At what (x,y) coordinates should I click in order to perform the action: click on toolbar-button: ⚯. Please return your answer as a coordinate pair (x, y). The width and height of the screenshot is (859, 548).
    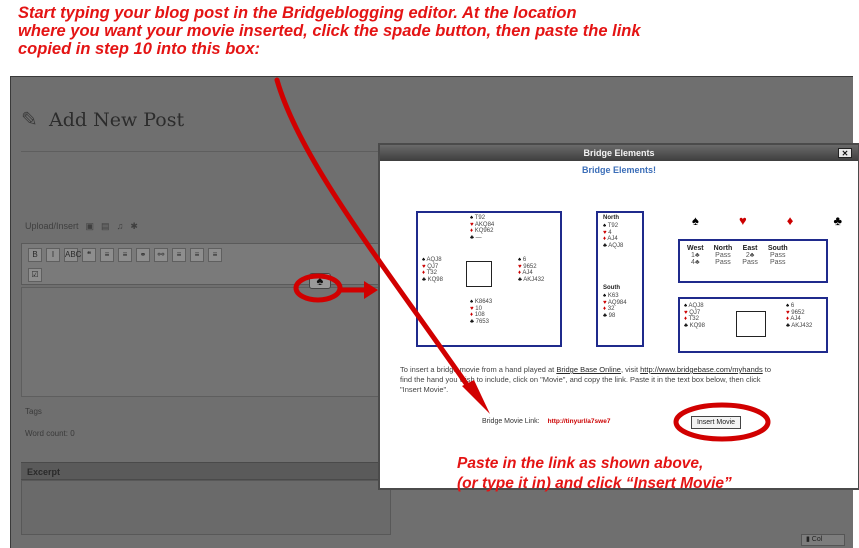
    Looking at the image, I should click on (161, 255).